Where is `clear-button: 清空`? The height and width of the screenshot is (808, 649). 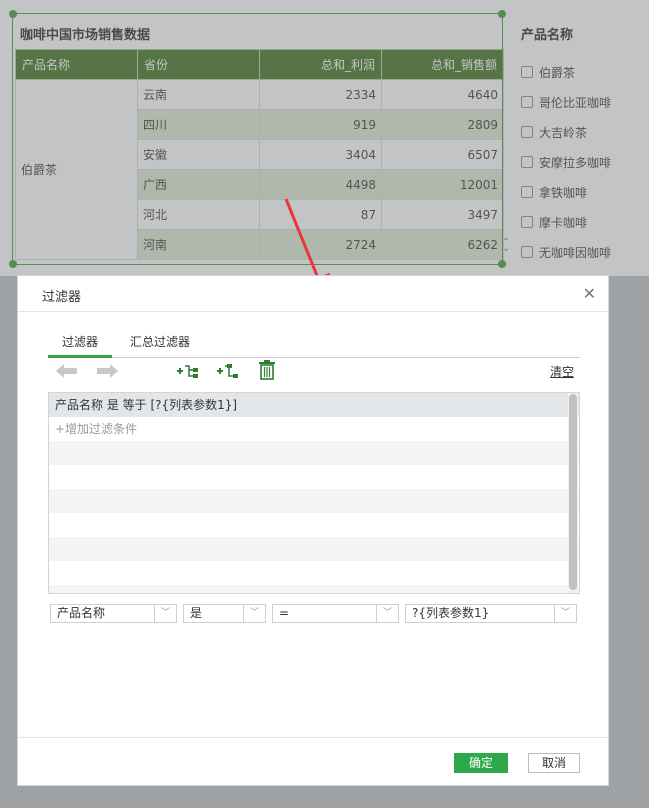
clear-button: 清空 is located at coordinates (562, 371).